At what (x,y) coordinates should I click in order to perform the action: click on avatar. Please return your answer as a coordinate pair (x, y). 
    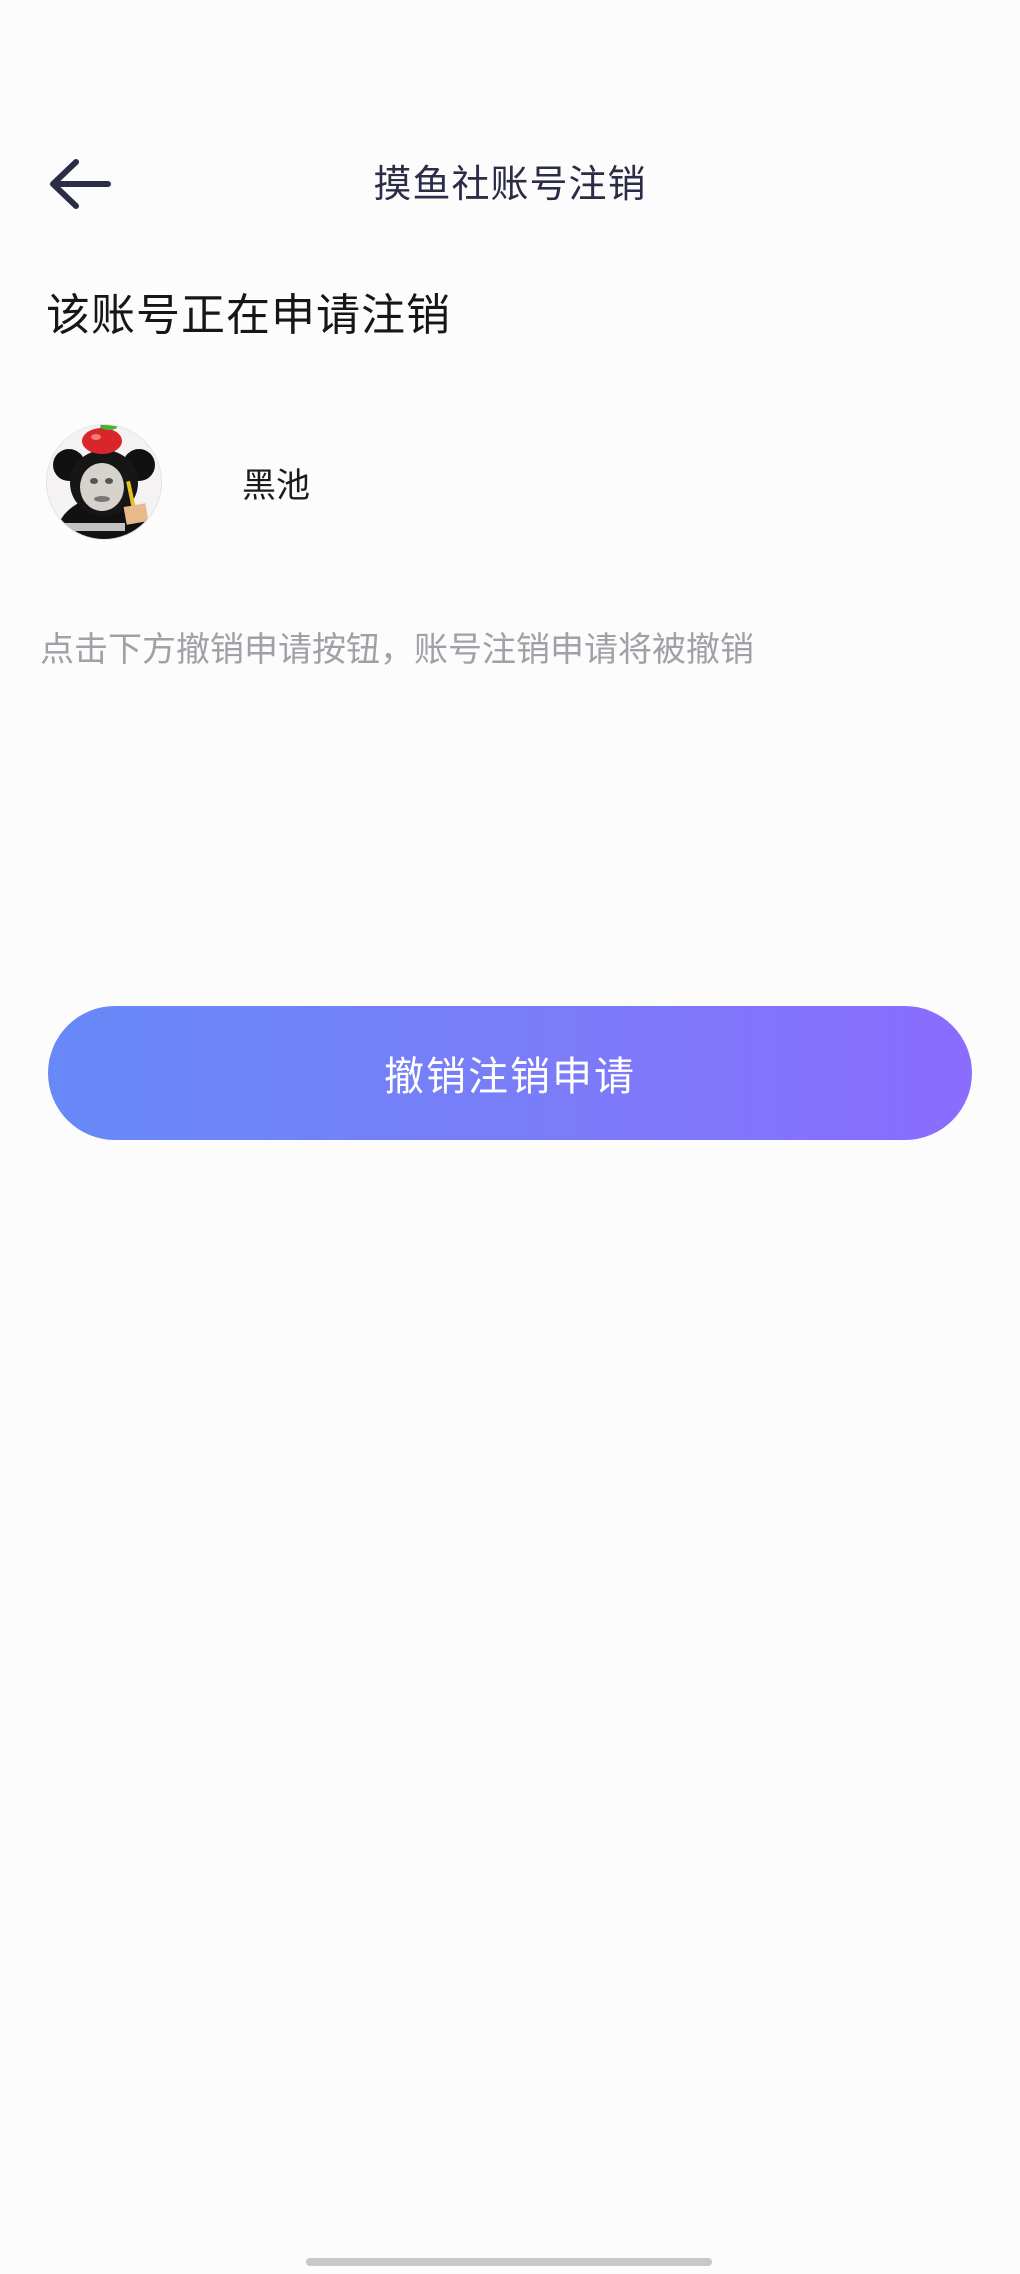
    Looking at the image, I should click on (104, 482).